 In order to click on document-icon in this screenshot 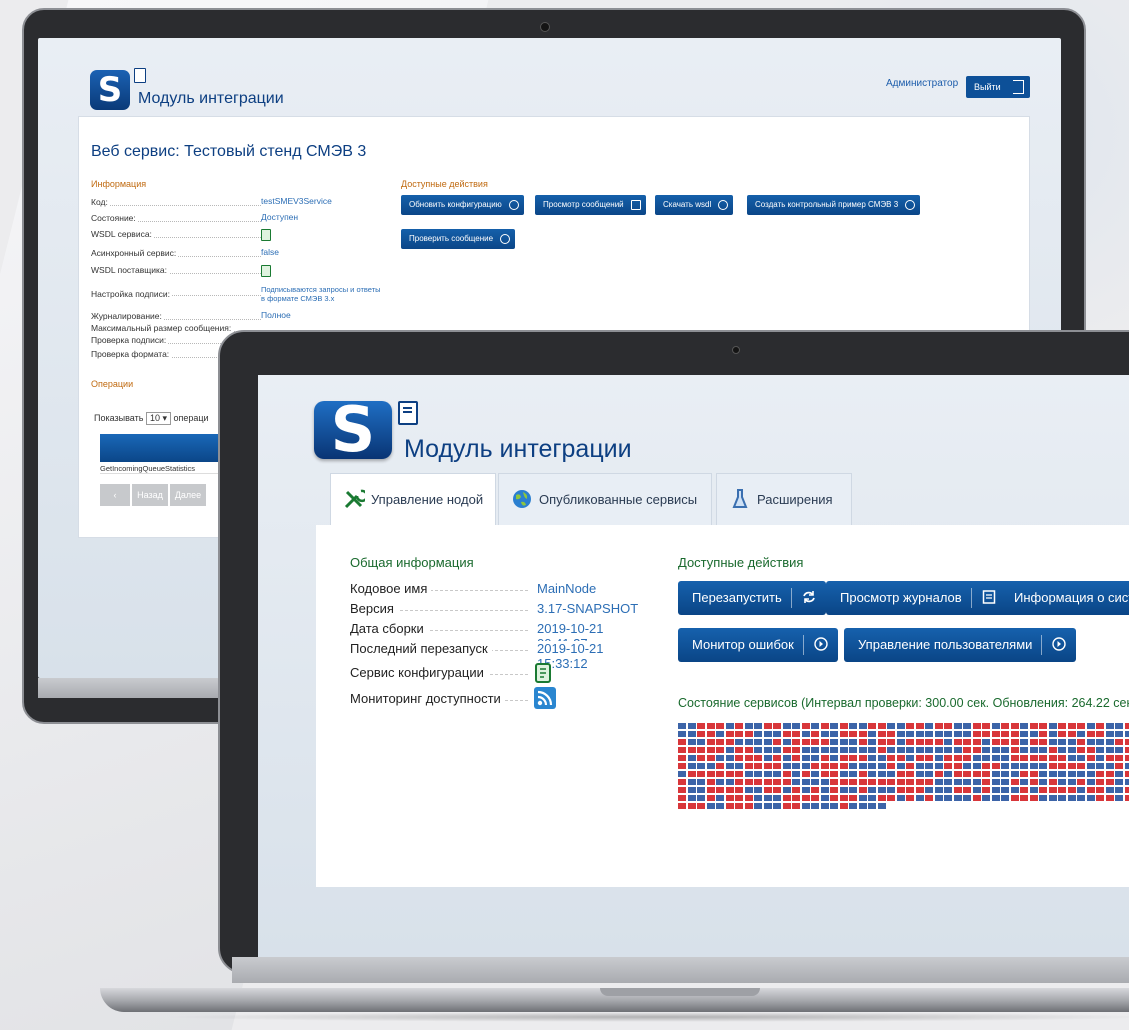, I will do `click(266, 235)`.